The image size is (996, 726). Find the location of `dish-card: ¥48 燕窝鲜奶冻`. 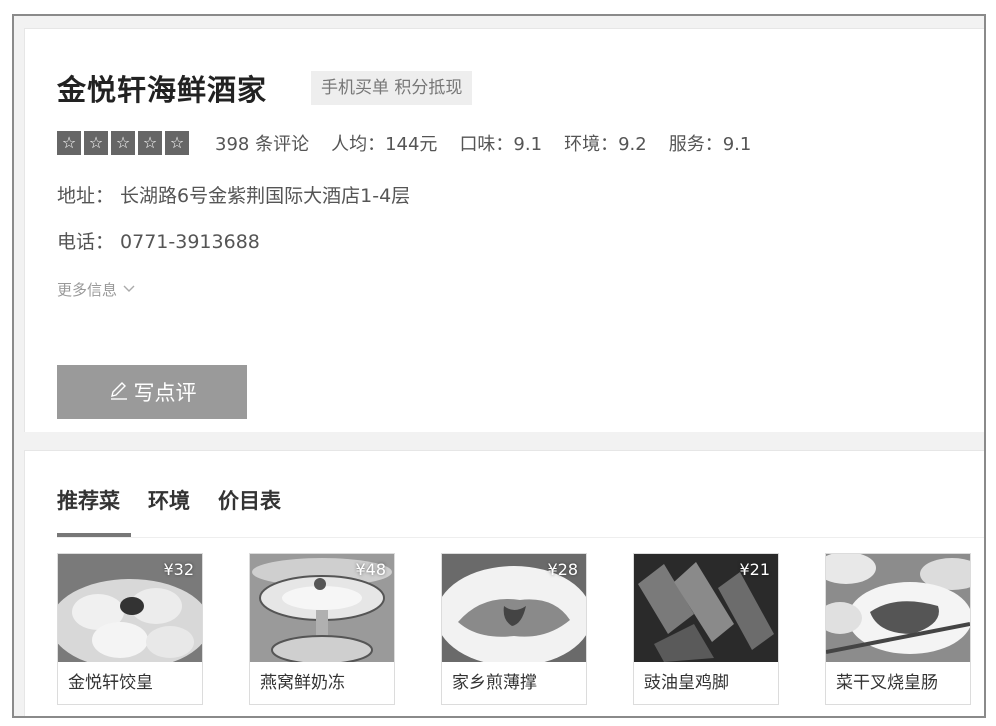

dish-card: ¥48 燕窝鲜奶冻 is located at coordinates (322, 629).